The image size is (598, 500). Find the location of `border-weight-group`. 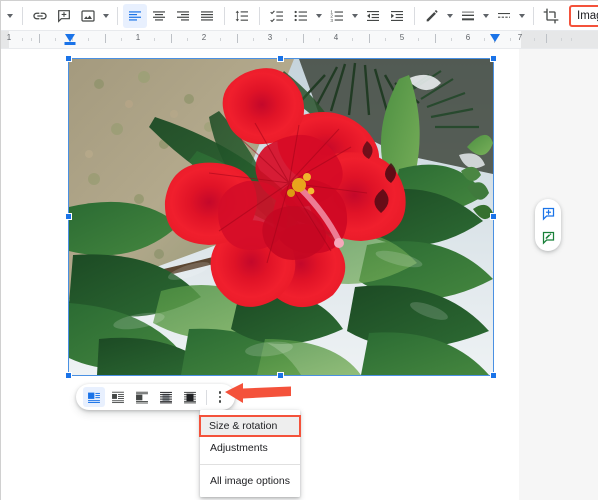

border-weight-group is located at coordinates (474, 16).